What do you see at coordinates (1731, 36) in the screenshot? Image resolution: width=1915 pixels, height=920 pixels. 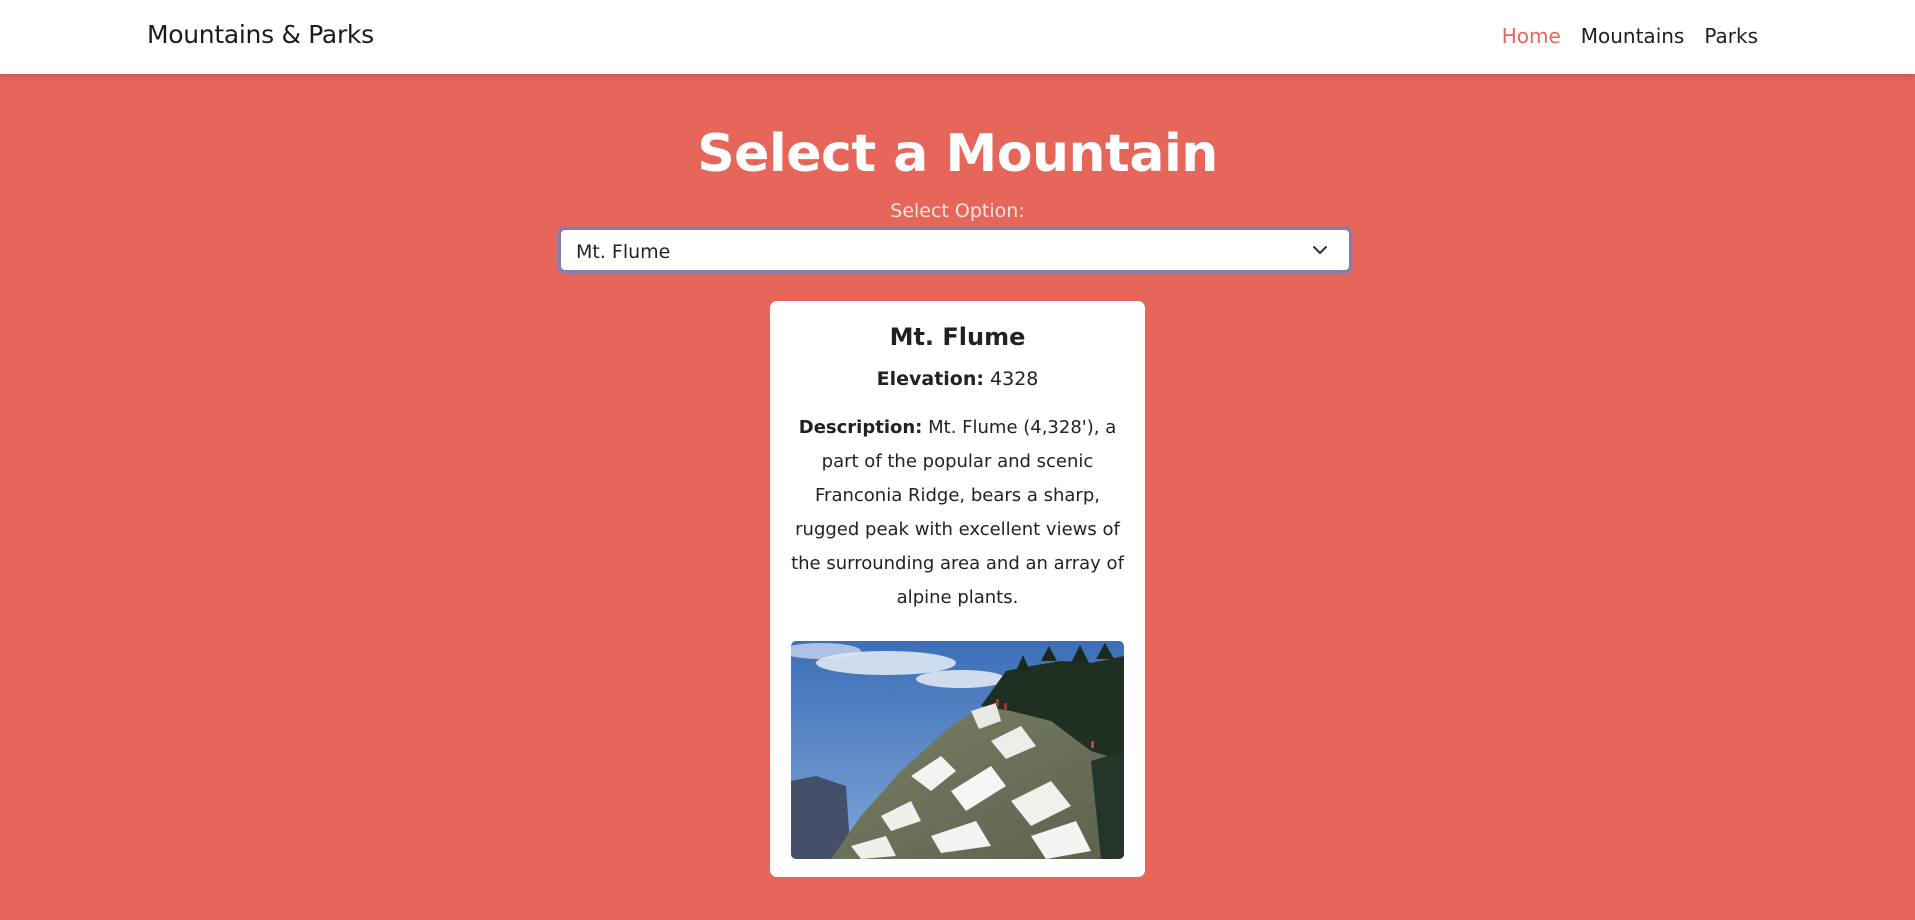 I see `nav-link-parks: Parks` at bounding box center [1731, 36].